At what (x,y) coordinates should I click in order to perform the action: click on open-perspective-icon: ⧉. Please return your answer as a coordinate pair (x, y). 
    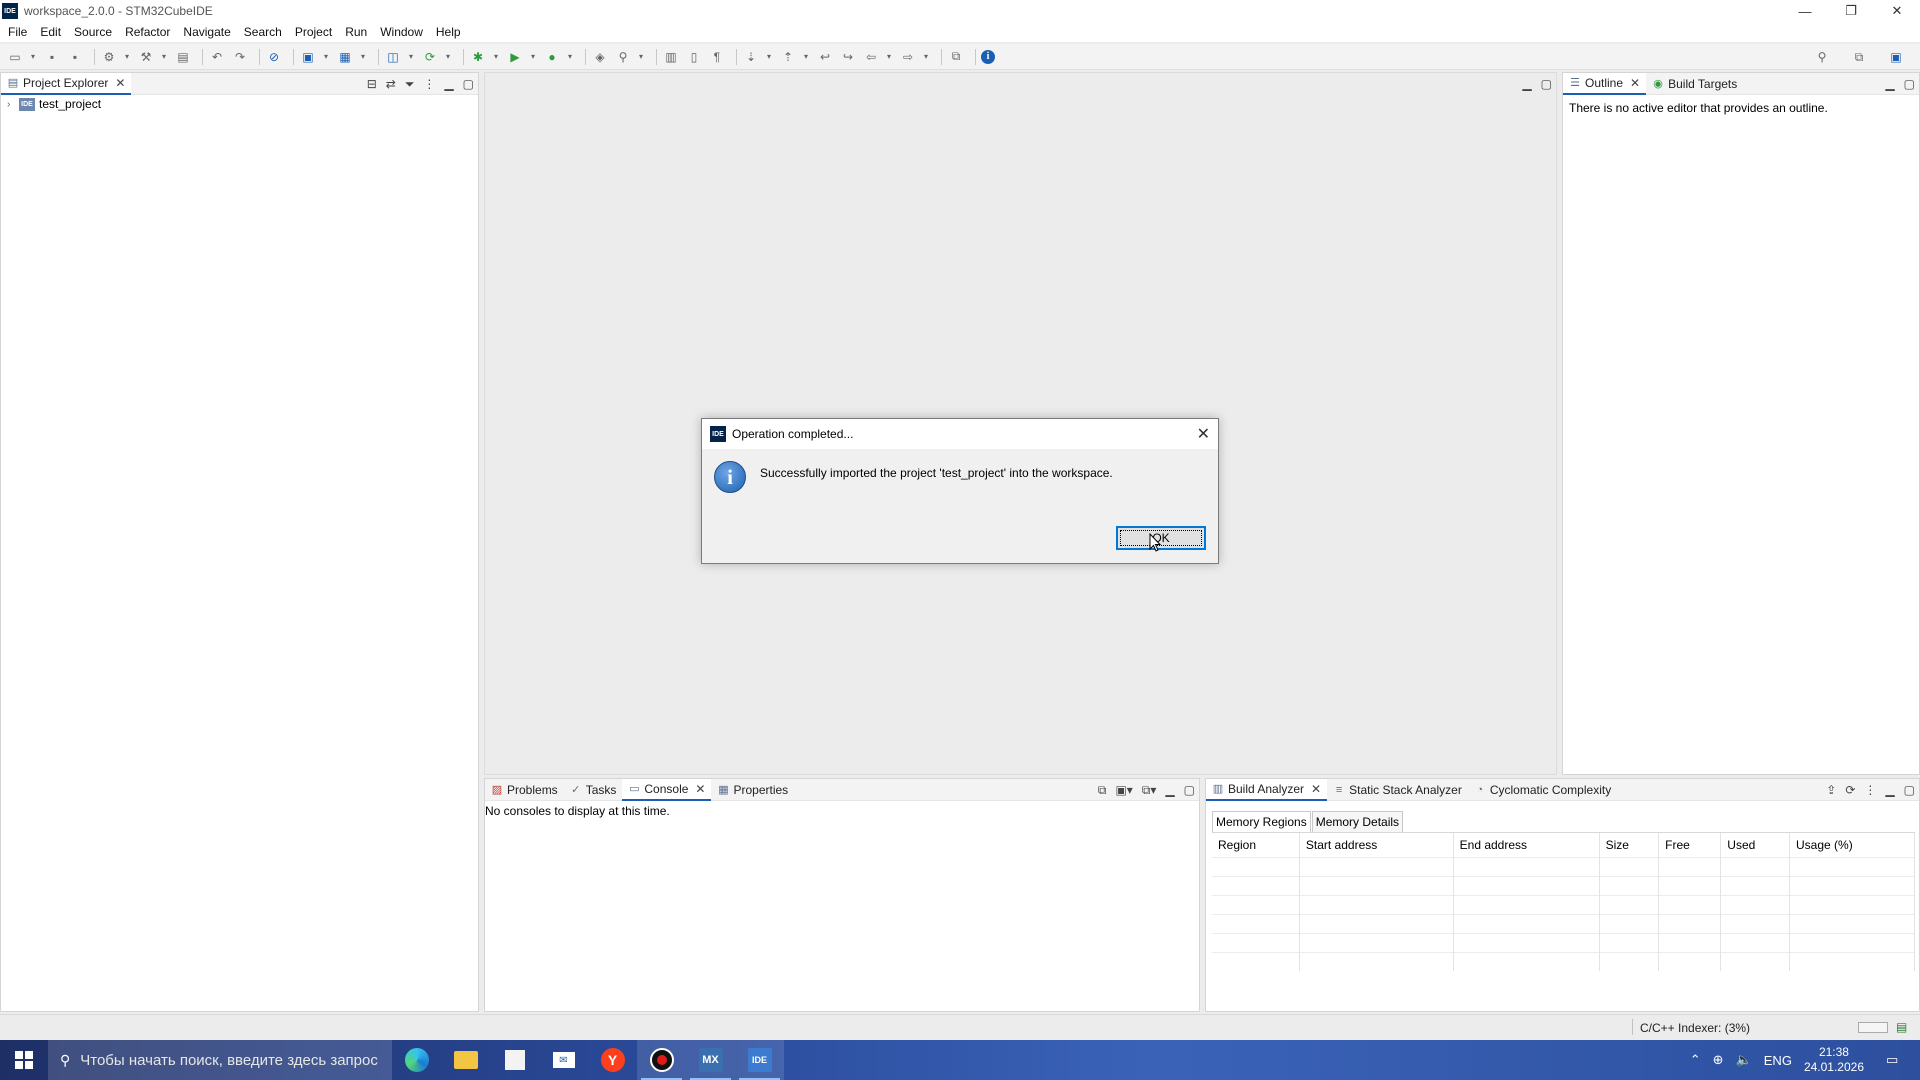
    Looking at the image, I should click on (1859, 57).